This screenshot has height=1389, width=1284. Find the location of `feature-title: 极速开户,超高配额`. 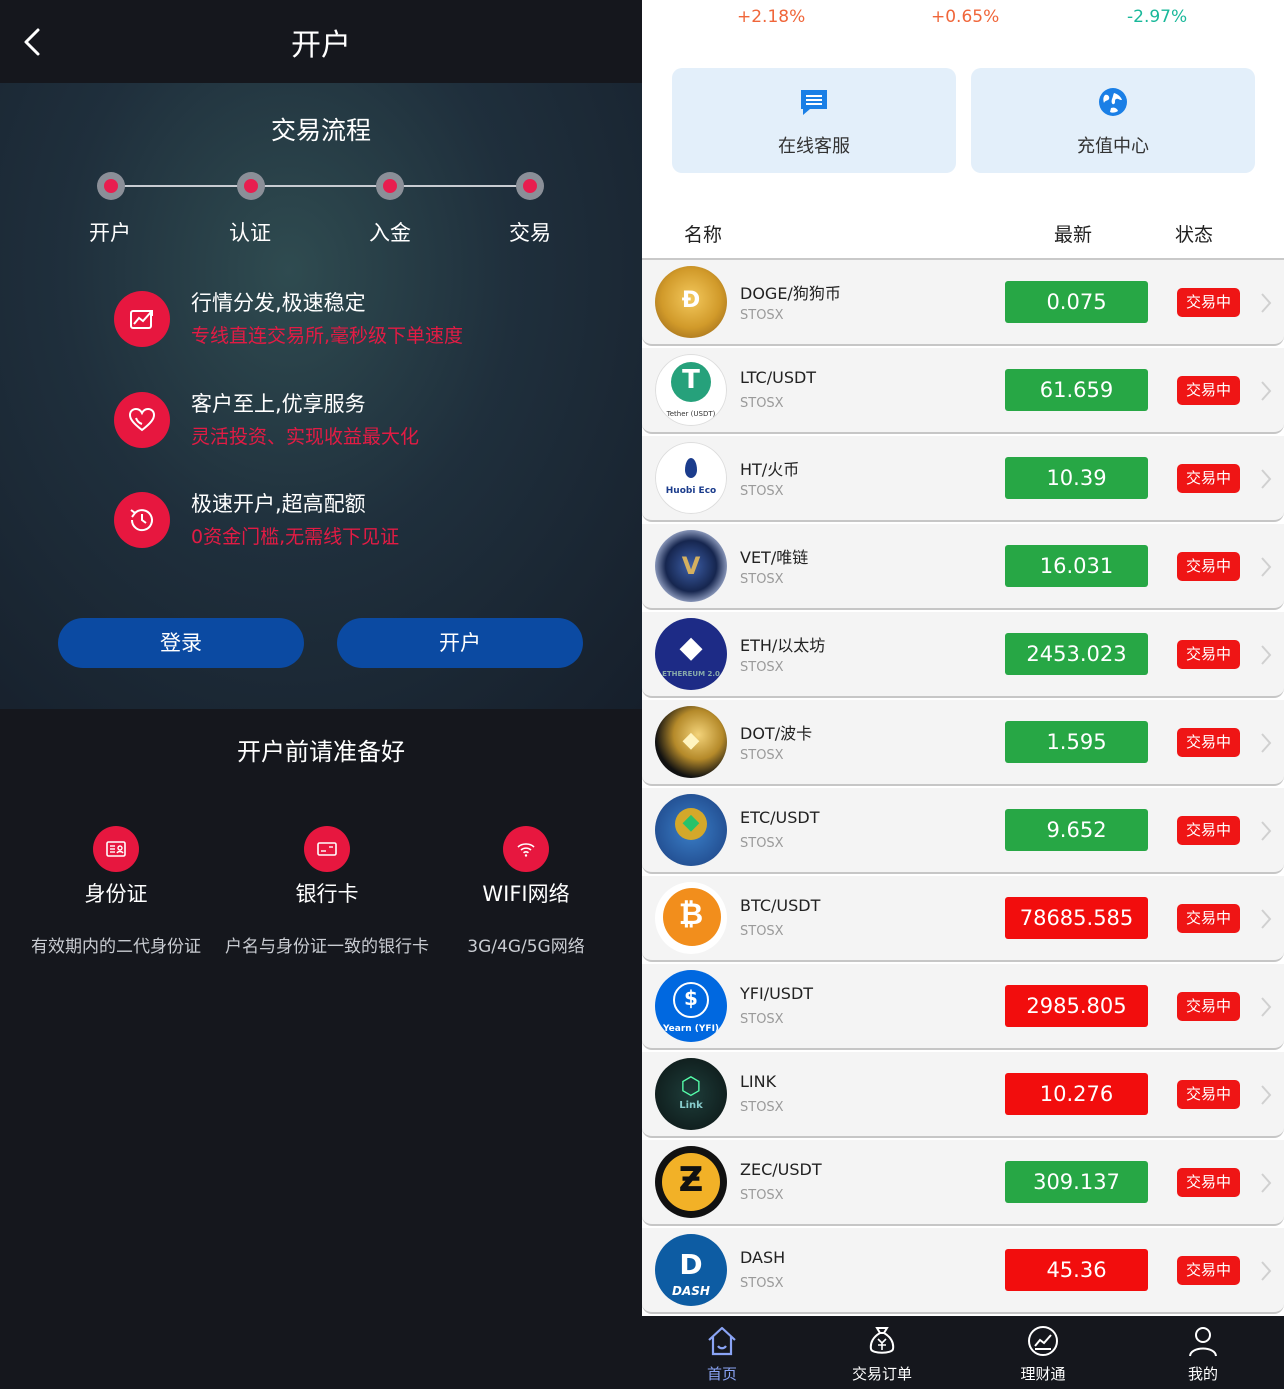

feature-title: 极速开户,超高配额 is located at coordinates (278, 504).